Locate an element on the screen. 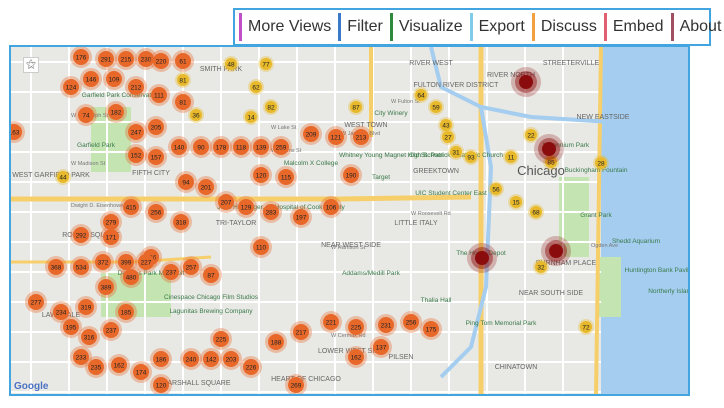 This screenshot has width=724, height=408. cluster-marker-orange: 209 is located at coordinates (311, 134).